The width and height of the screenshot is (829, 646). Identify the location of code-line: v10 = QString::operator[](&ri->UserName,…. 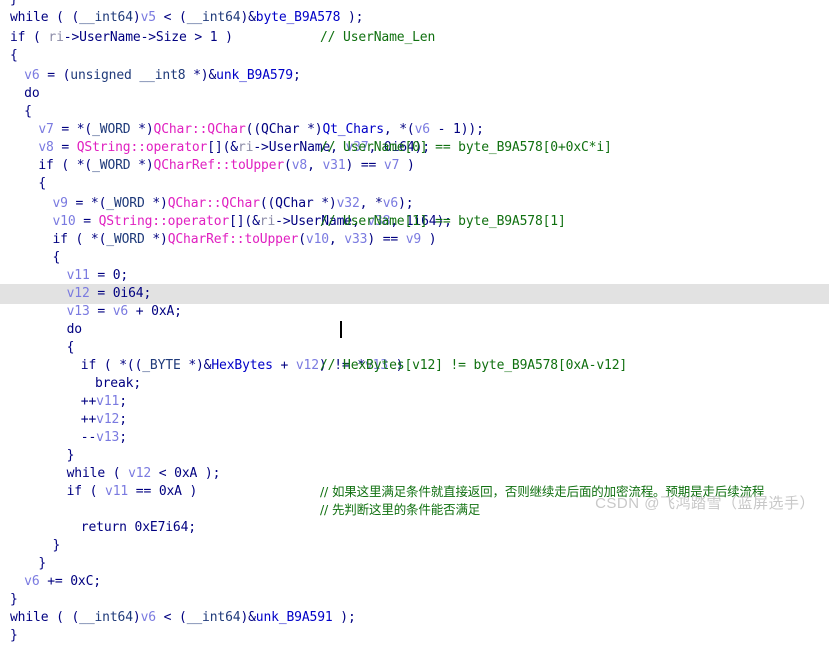
(414, 222).